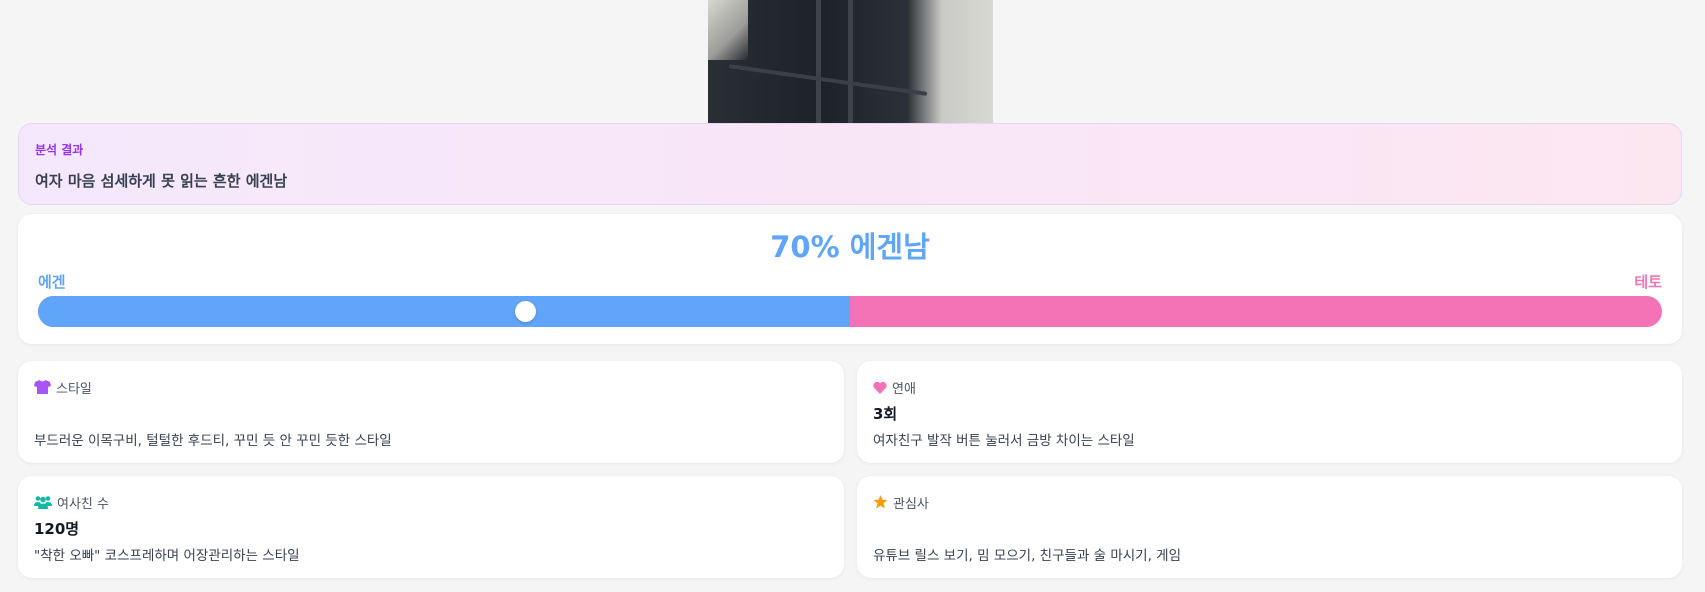  Describe the element at coordinates (167, 556) in the screenshot. I see `female-friends-desc: "착한 오빠" 코스프레하며 어장관리하는 스타일` at that location.